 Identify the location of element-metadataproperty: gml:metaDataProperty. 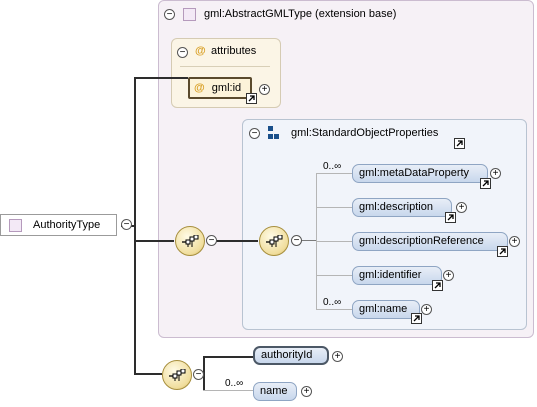
(420, 173).